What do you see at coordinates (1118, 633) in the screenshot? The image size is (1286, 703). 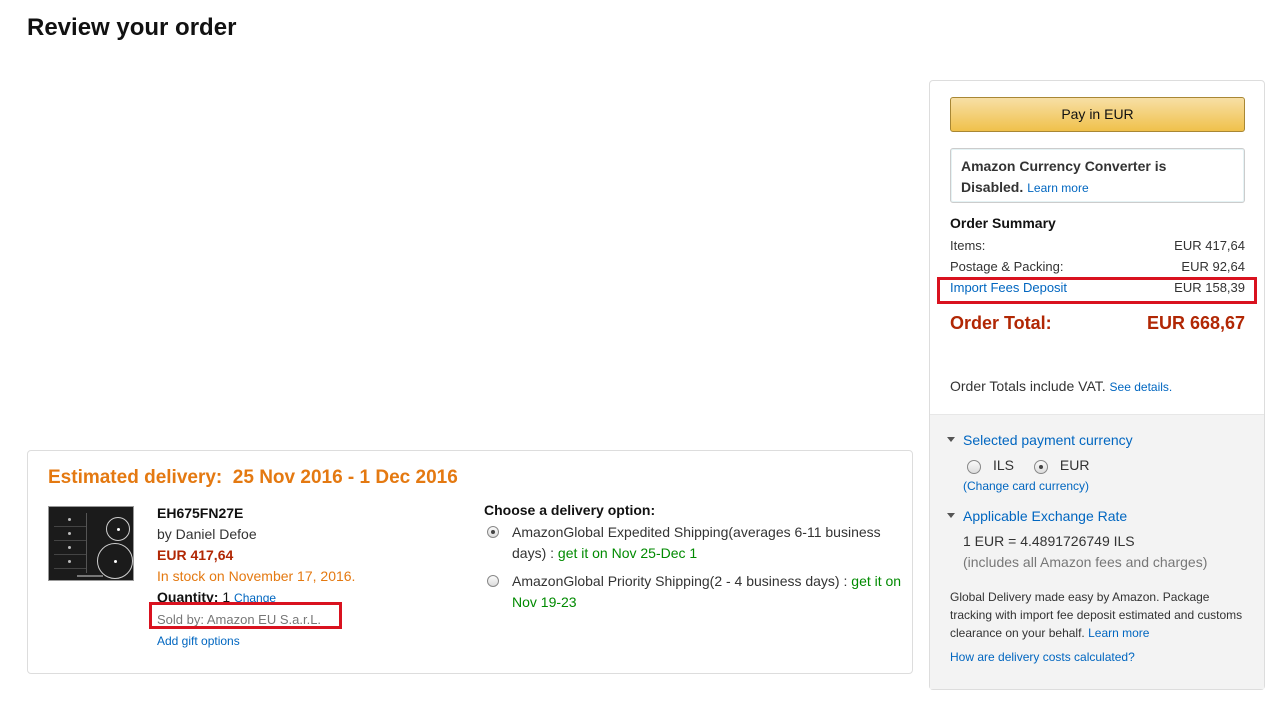 I see `global-learn-more-link: Learn more` at bounding box center [1118, 633].